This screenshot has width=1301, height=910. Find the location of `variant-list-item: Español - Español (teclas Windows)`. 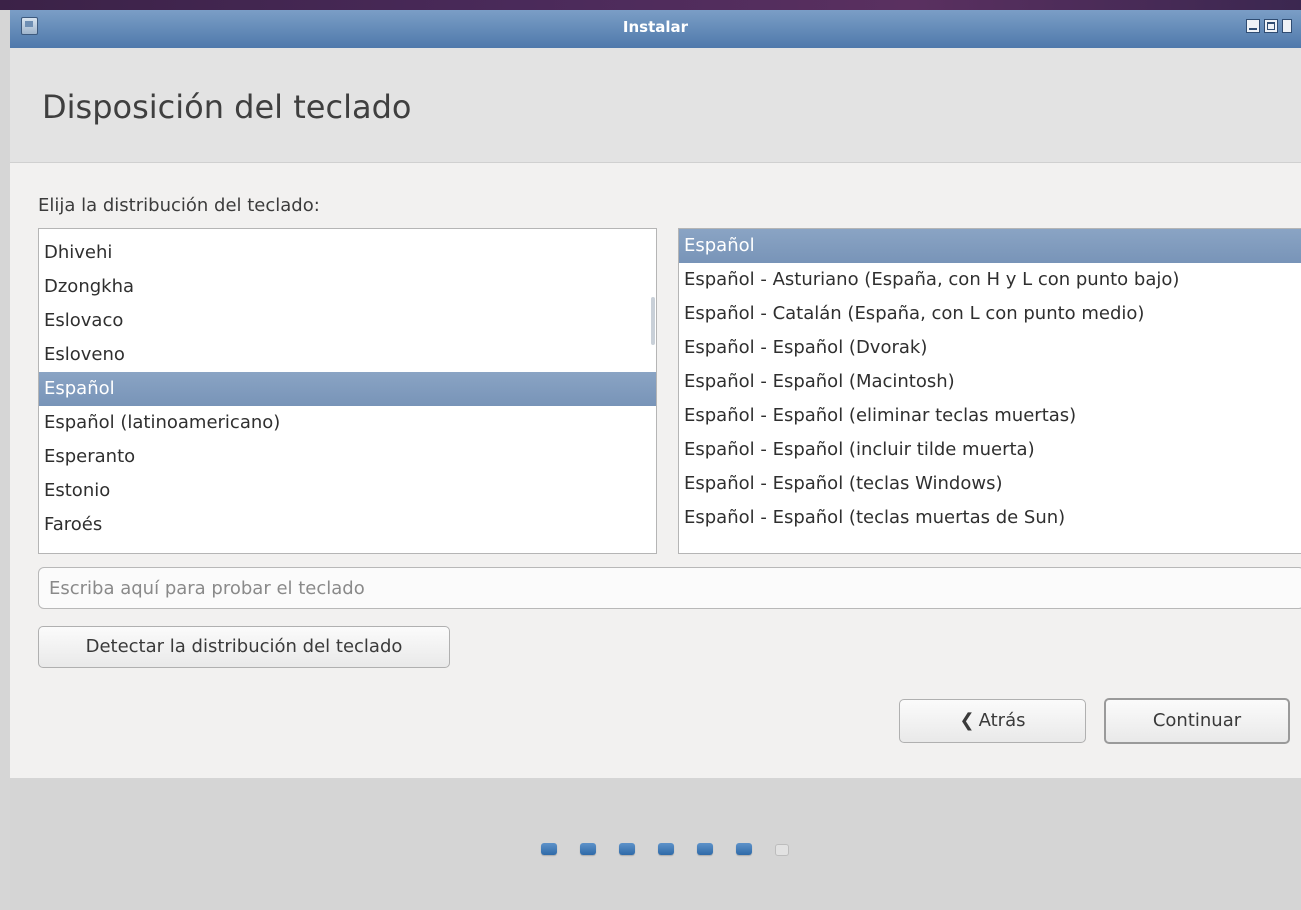

variant-list-item: Español - Español (teclas Windows) is located at coordinates (990, 484).